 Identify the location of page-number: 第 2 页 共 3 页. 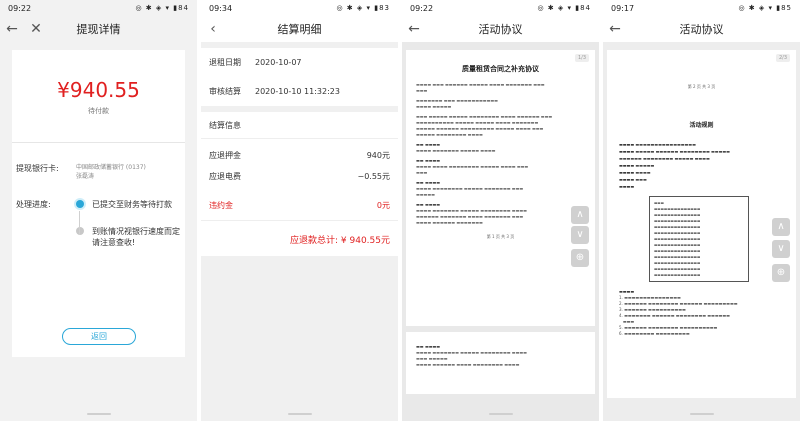
(701, 86).